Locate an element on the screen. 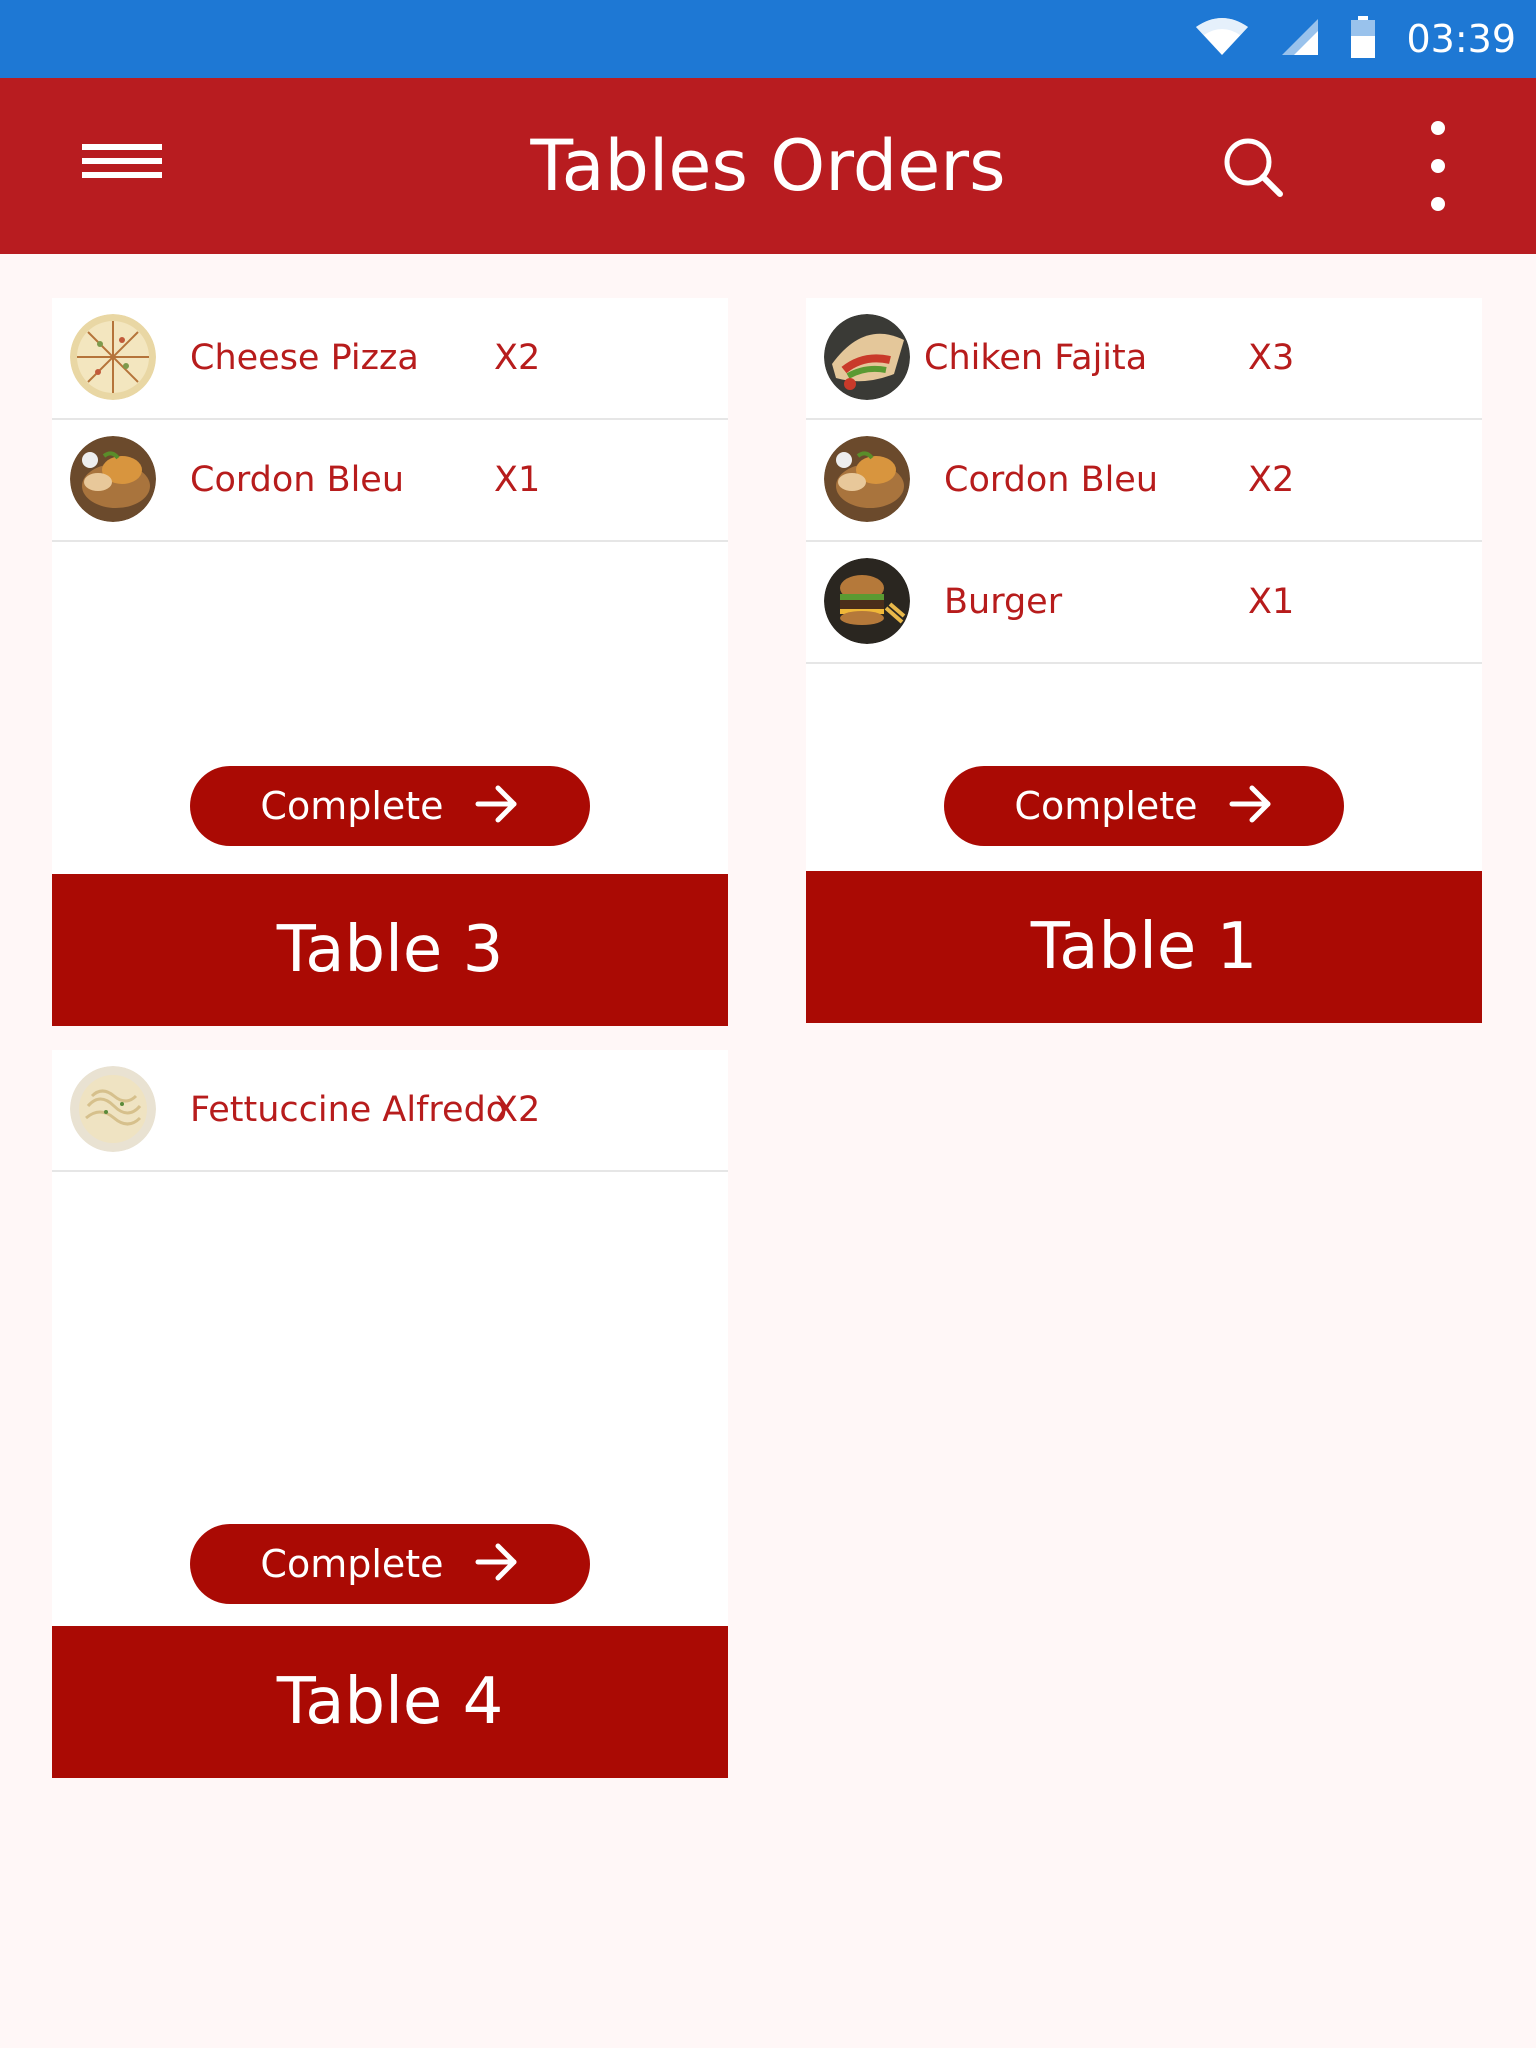 This screenshot has height=2048, width=1536. order-item: Burger X1 is located at coordinates (1144, 603).